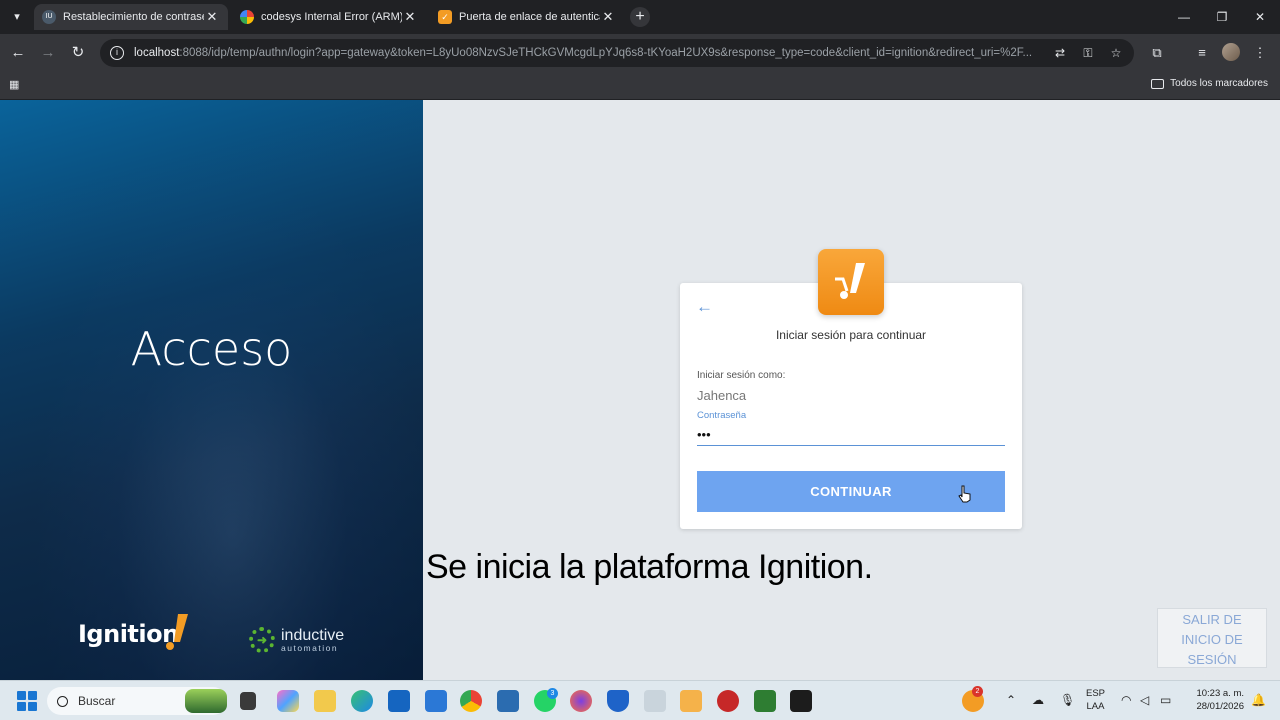 The image size is (1280, 720). I want to click on wifi-icon: ◠, so click(1126, 700).